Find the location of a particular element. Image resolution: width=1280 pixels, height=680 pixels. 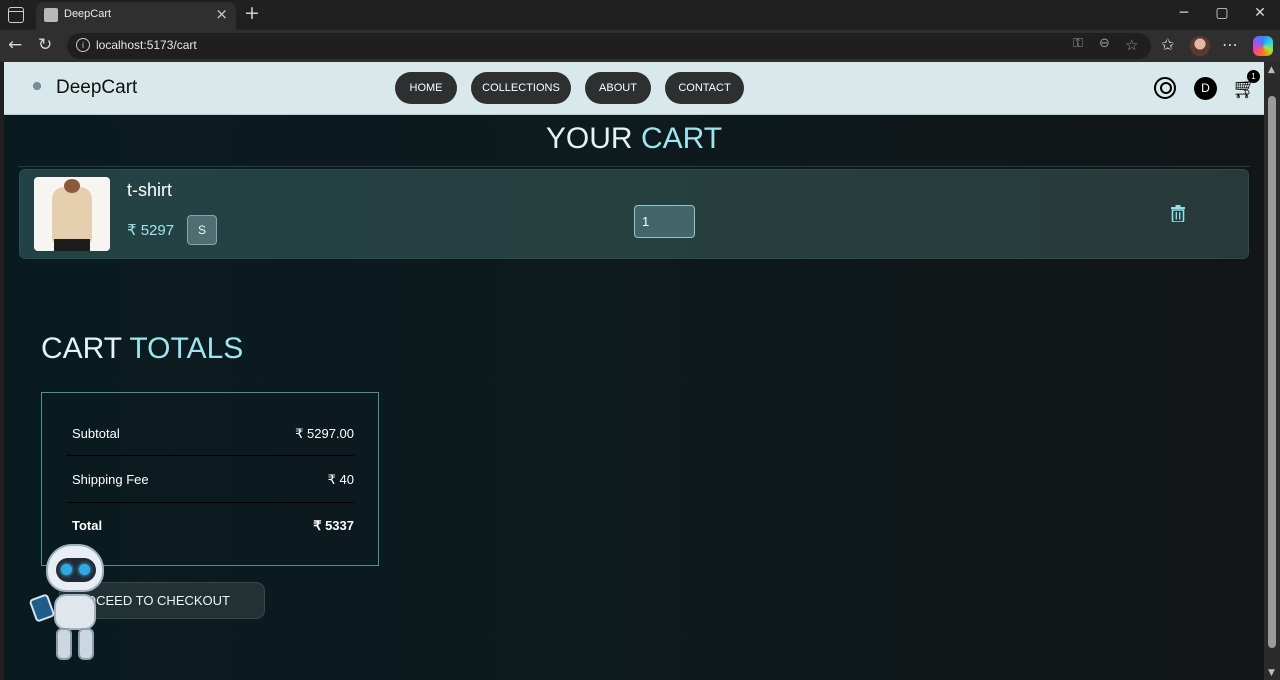

model-pants is located at coordinates (72, 245).